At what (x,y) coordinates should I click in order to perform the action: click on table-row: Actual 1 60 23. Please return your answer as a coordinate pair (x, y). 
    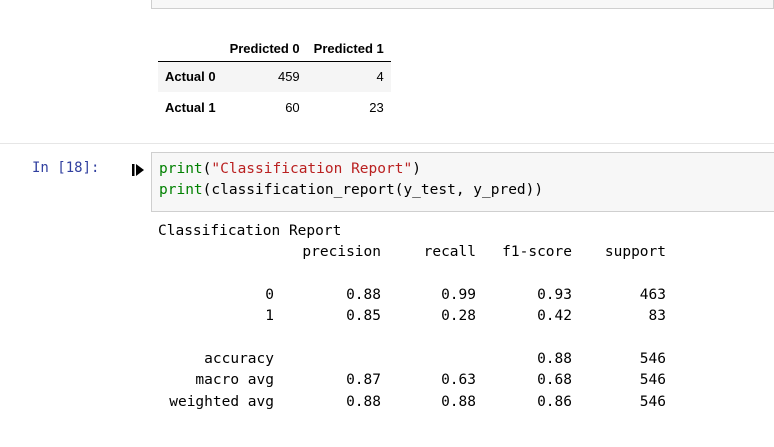
    Looking at the image, I should click on (274, 107).